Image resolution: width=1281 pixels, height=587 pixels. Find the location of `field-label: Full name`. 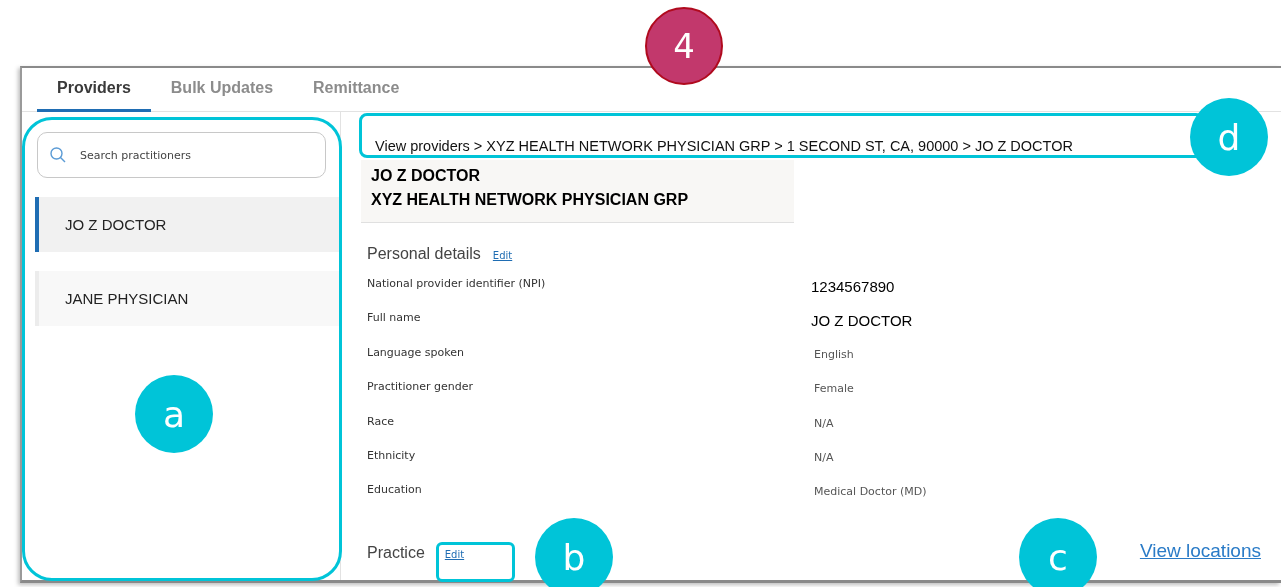

field-label: Full name is located at coordinates (394, 318).